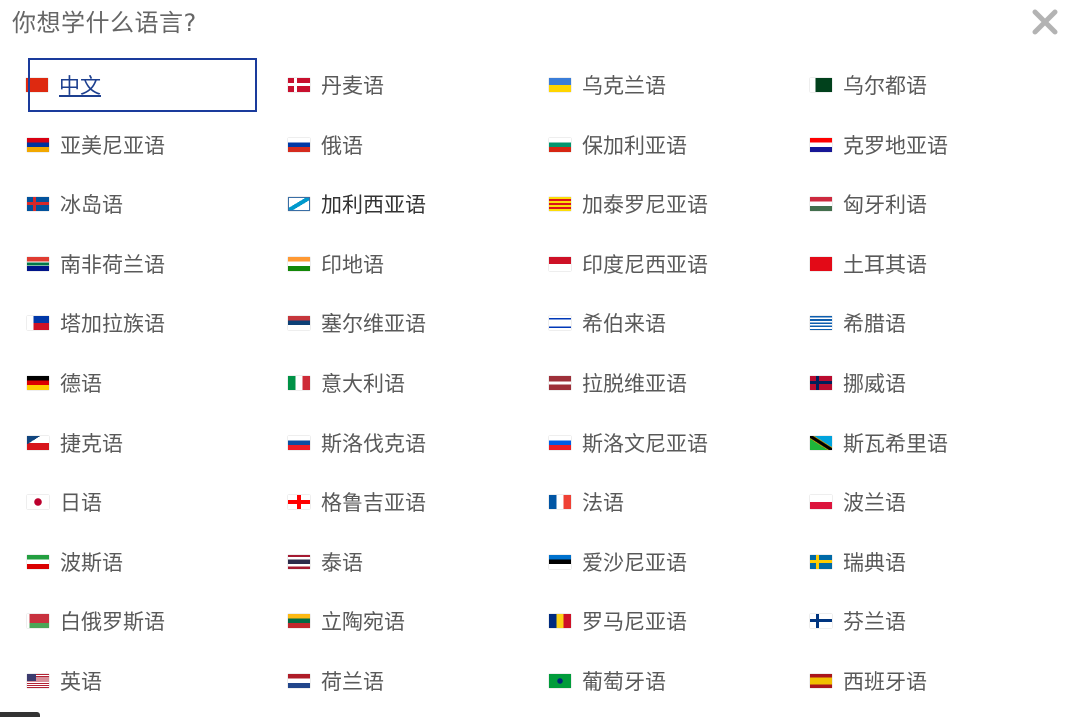 The image size is (1080, 717). I want to click on language-option: 格鲁吉亚语, so click(411, 502).